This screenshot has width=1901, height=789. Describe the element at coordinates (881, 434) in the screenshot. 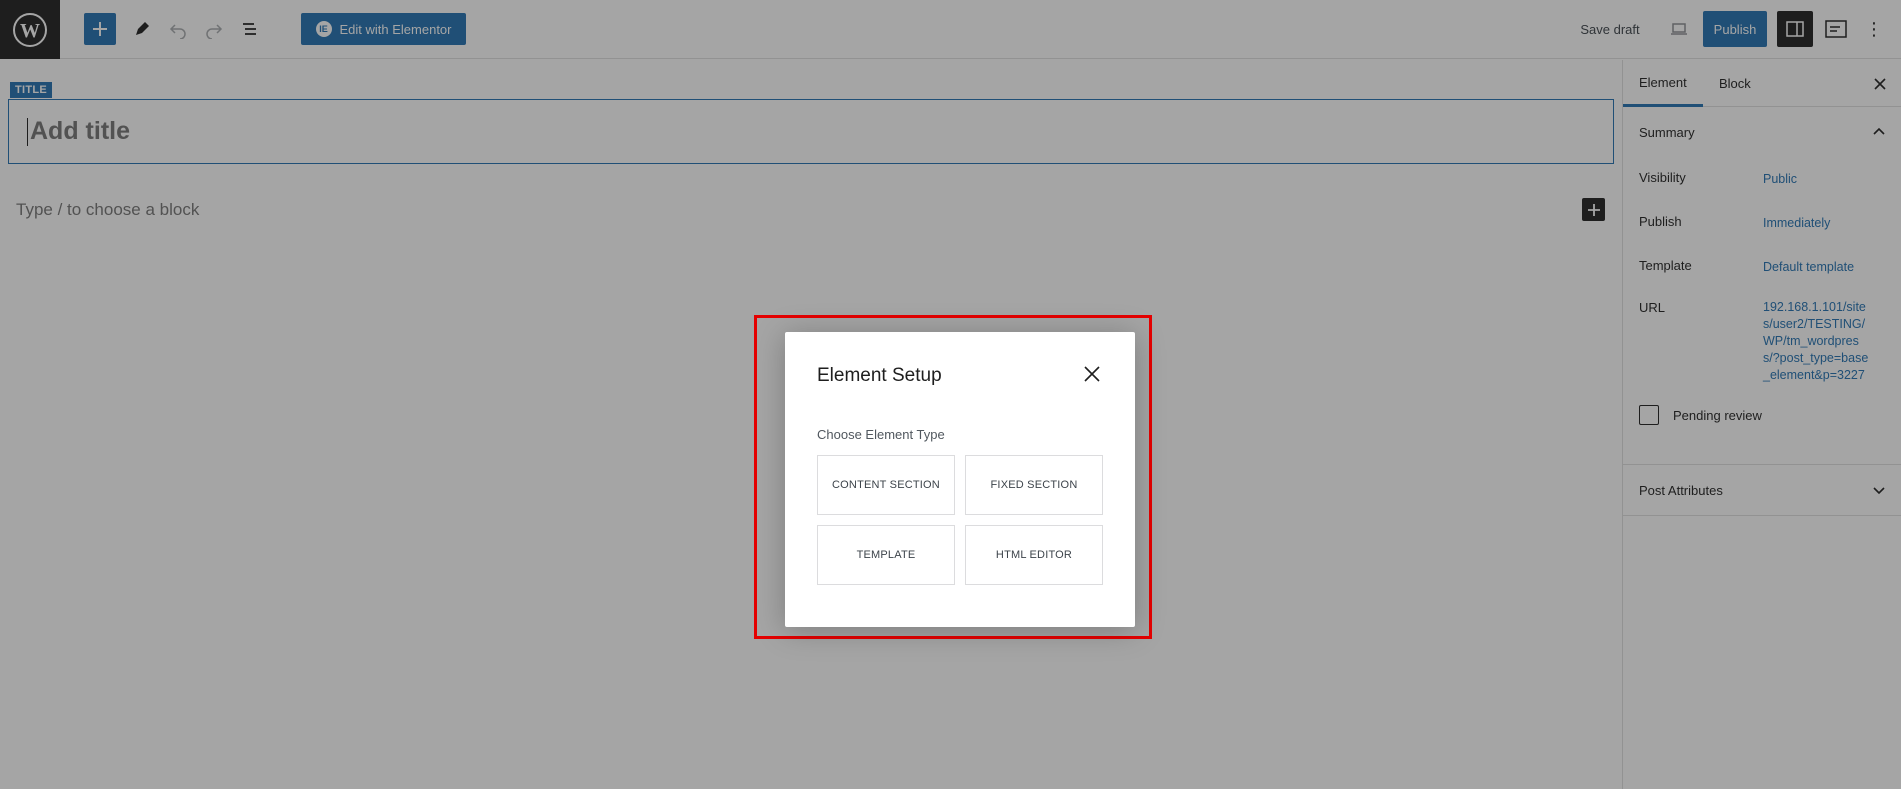

I see `choose-element-type-label: Choose Element Type` at that location.